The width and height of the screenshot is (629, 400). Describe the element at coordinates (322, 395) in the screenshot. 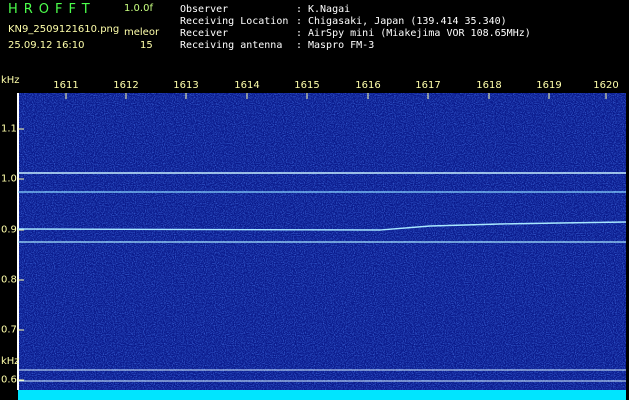

I see `bottom-band` at that location.